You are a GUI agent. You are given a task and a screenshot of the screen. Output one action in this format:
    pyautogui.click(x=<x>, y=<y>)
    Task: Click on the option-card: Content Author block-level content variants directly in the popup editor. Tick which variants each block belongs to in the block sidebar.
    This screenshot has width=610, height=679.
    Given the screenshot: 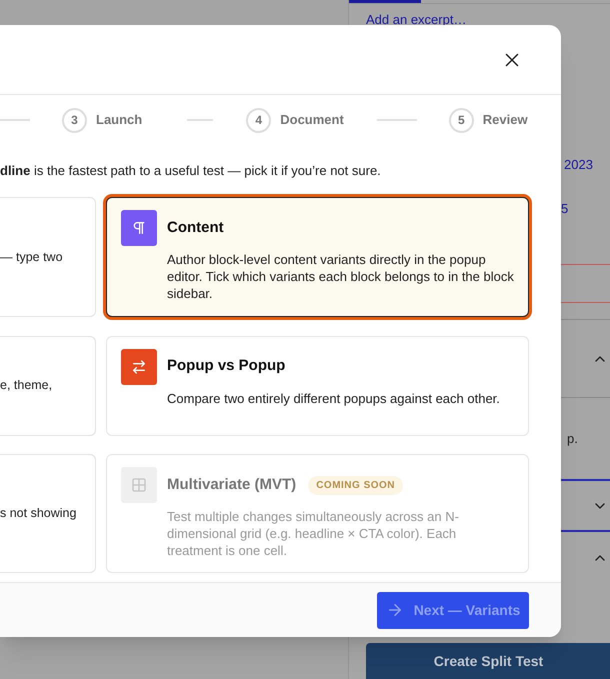 What is the action you would take?
    pyautogui.click(x=317, y=257)
    